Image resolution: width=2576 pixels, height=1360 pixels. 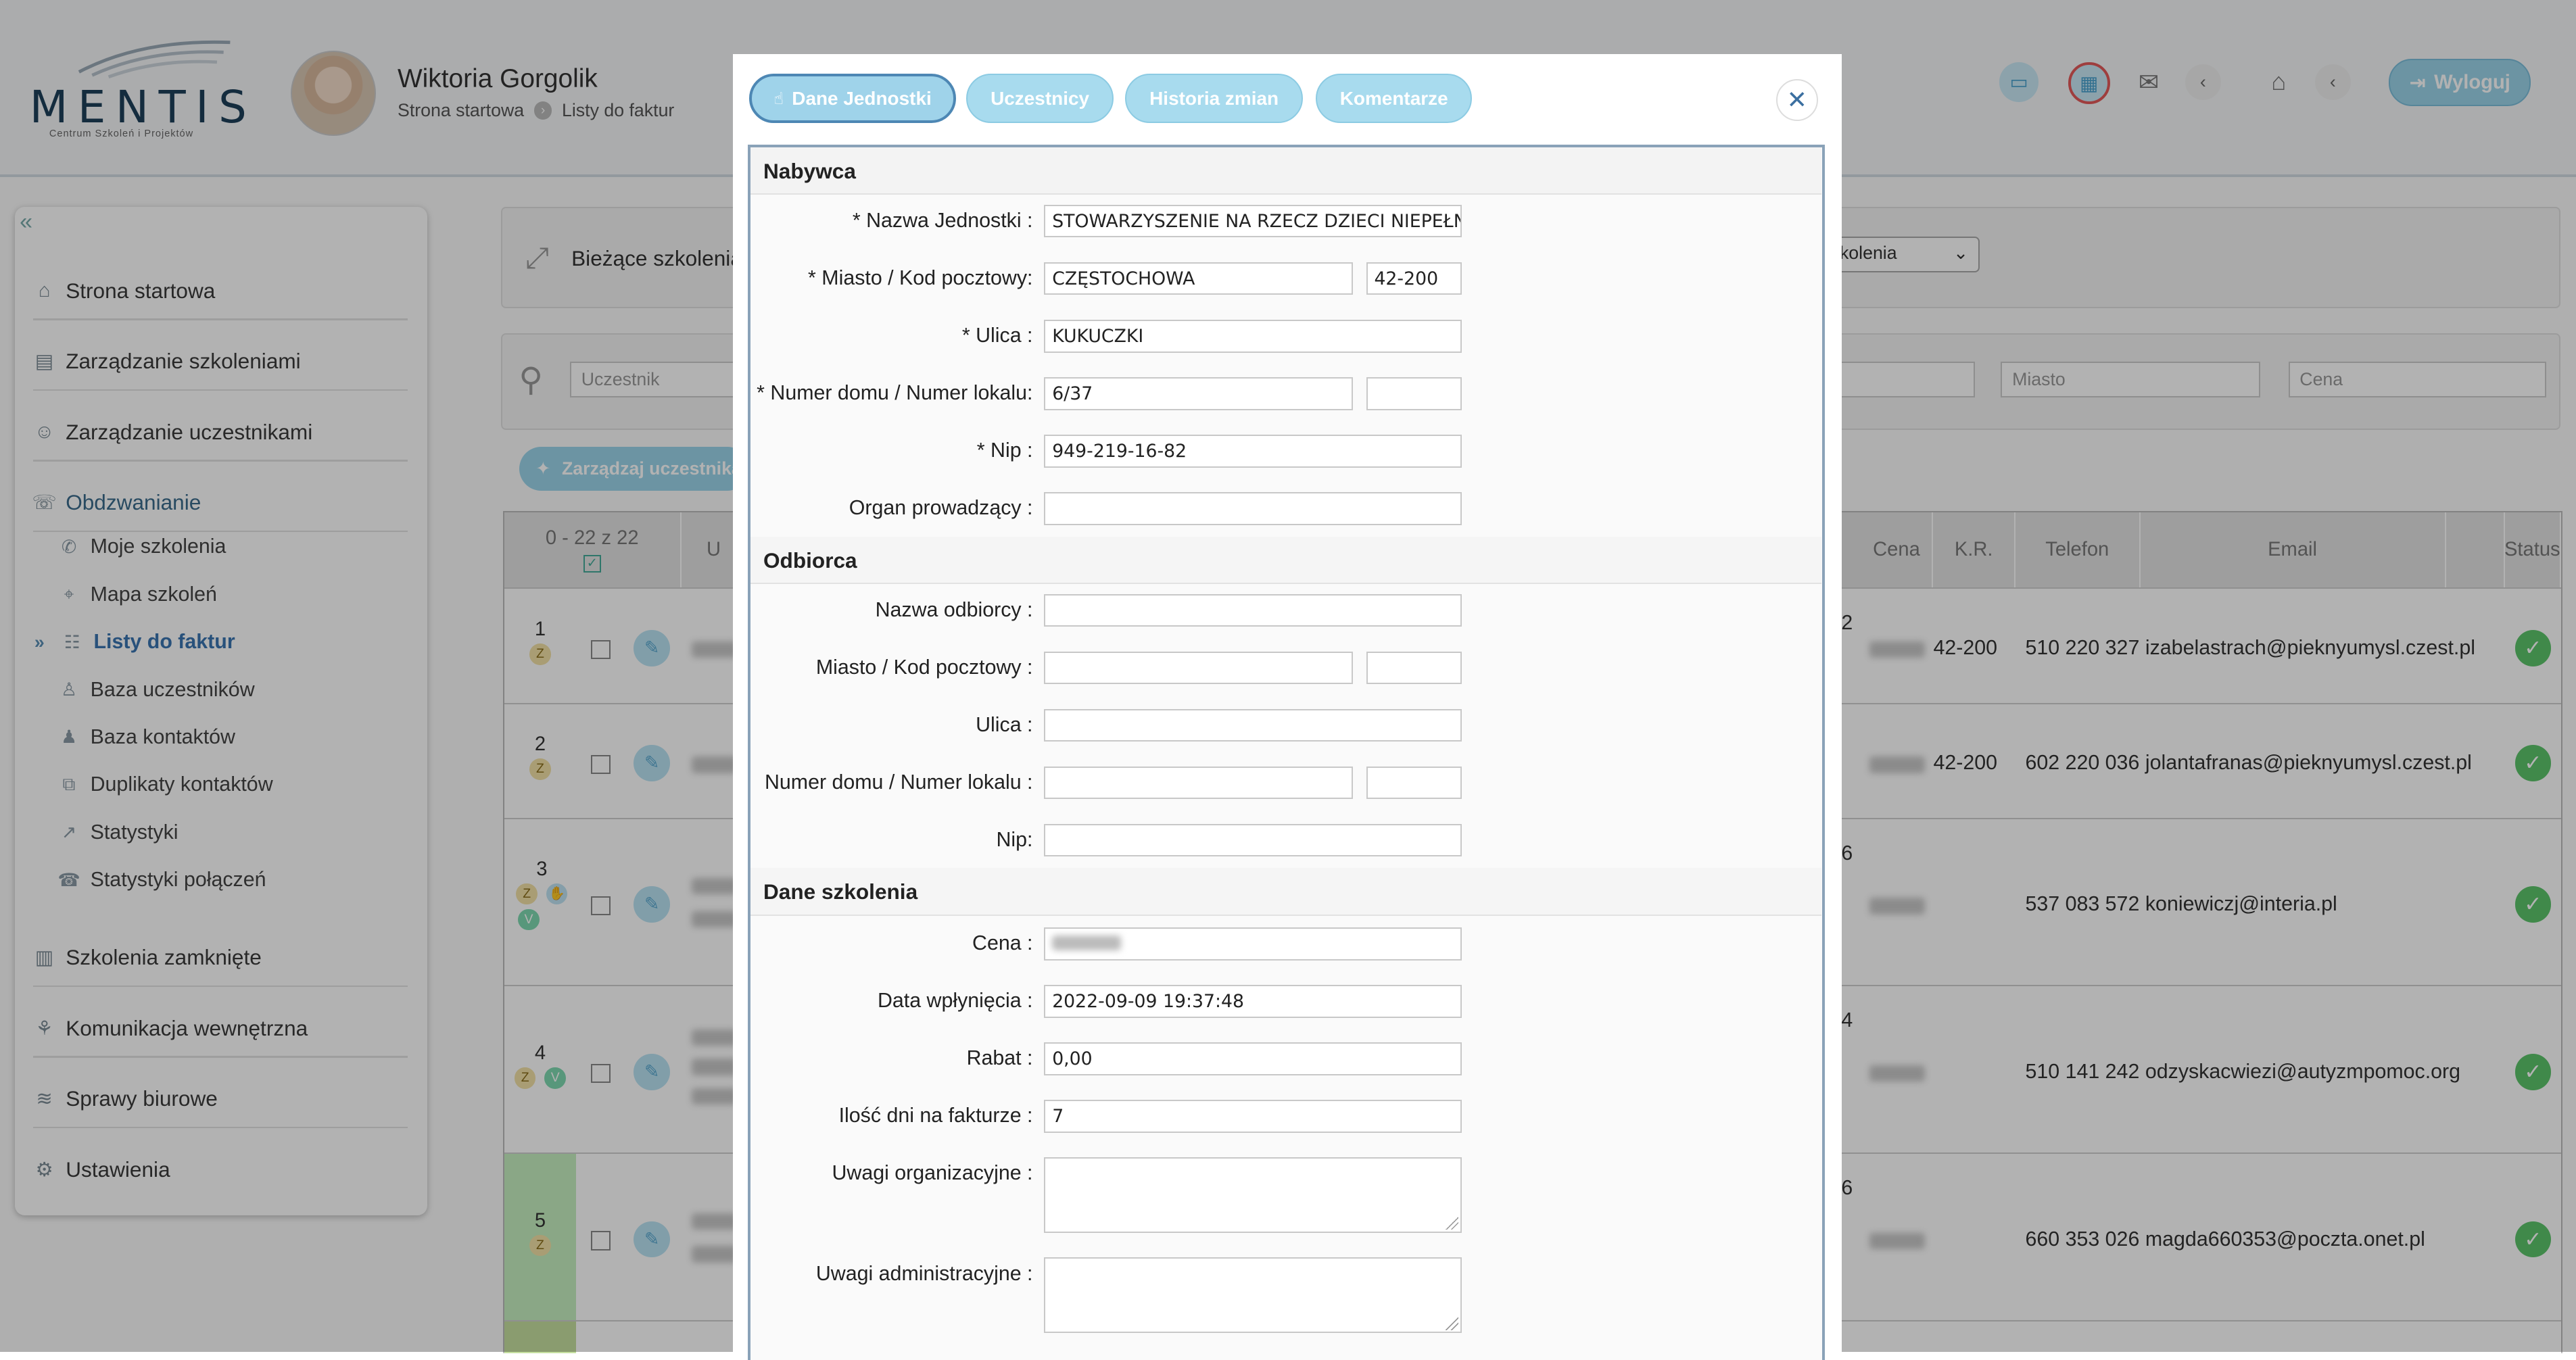 I want to click on buyer-organ-label: Organ prowadzący :, so click(x=941, y=509).